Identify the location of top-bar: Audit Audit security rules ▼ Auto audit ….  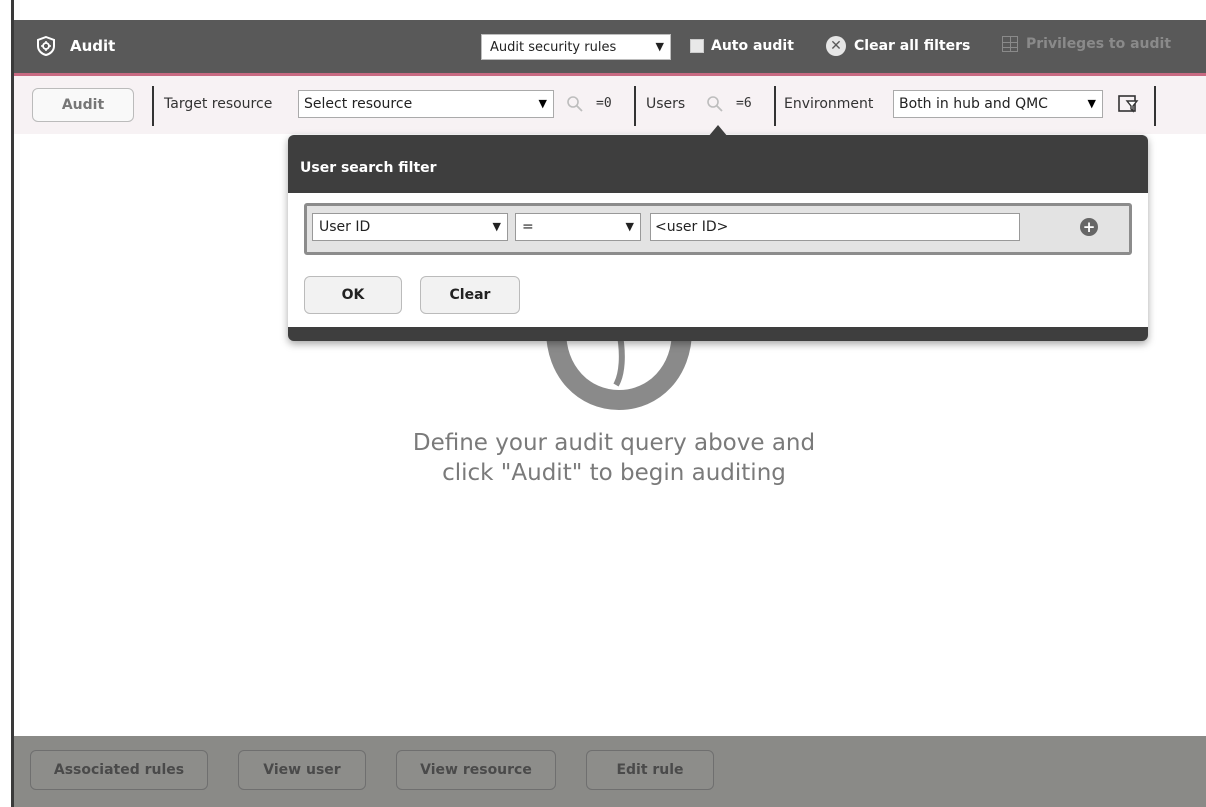
(610, 38).